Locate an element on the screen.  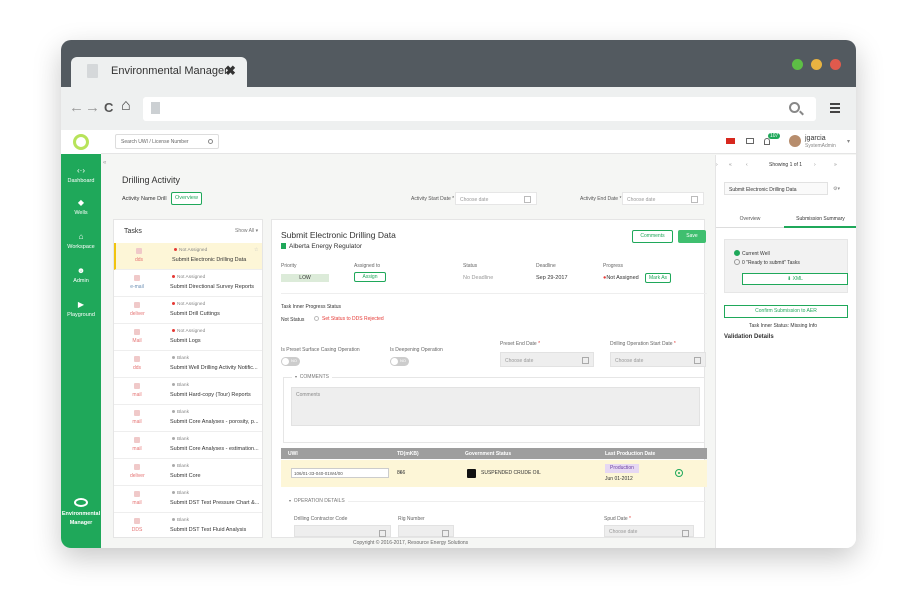
operation-section-title: ▾ OPERATION DETAILS is located at coordinates (317, 501).